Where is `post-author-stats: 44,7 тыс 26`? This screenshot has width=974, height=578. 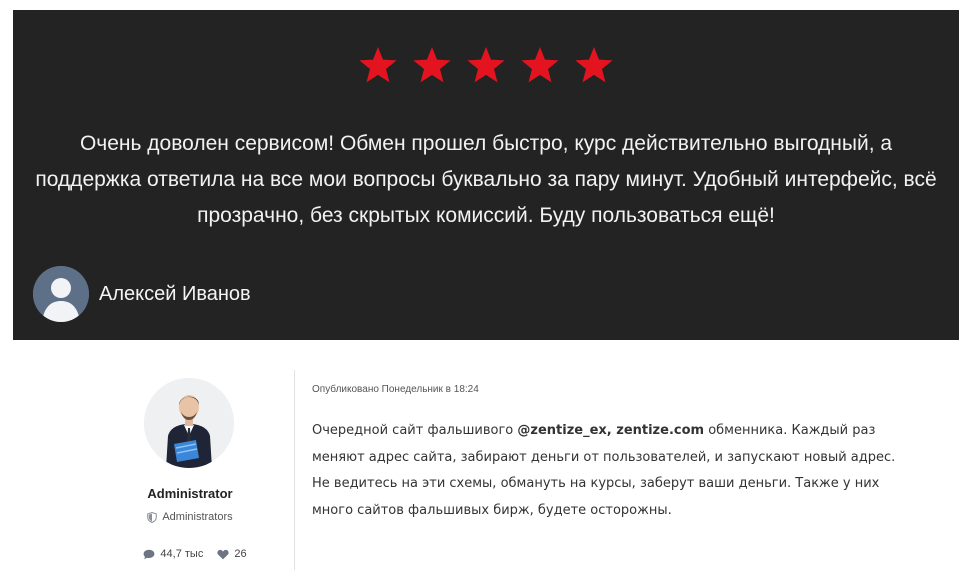 post-author-stats: 44,7 тыс 26 is located at coordinates (195, 554).